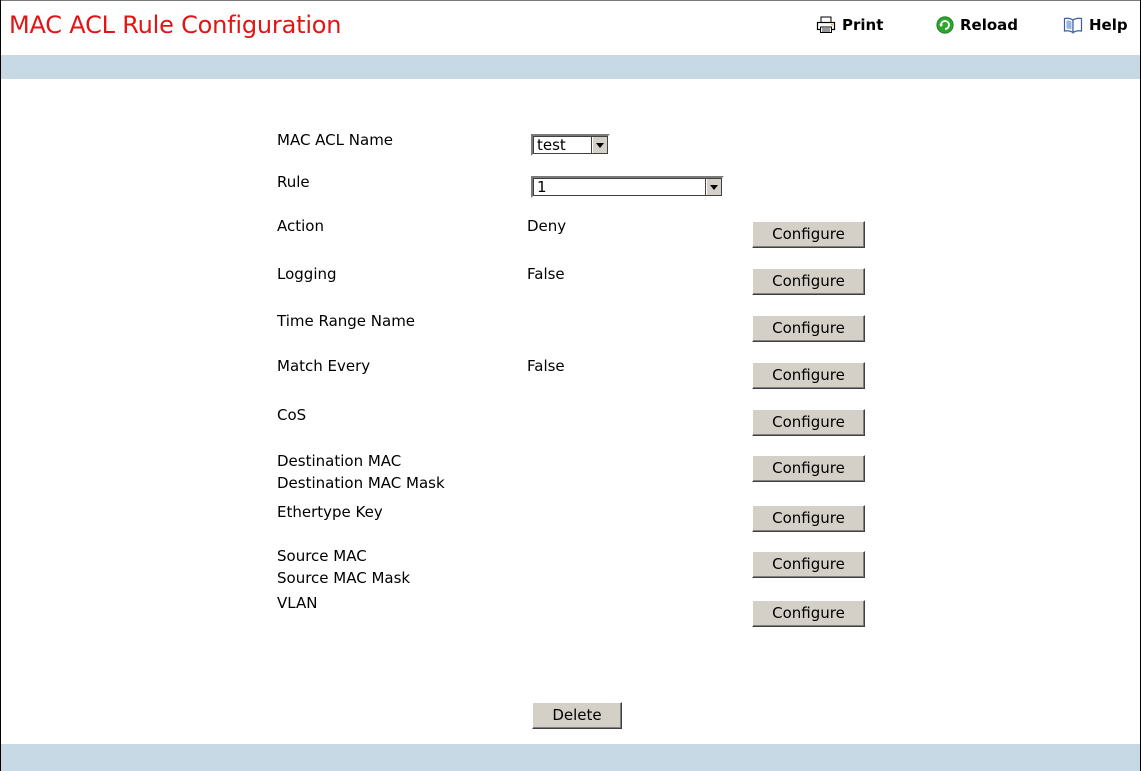 The height and width of the screenshot is (771, 1141). I want to click on window-frame-left, so click(0, 385).